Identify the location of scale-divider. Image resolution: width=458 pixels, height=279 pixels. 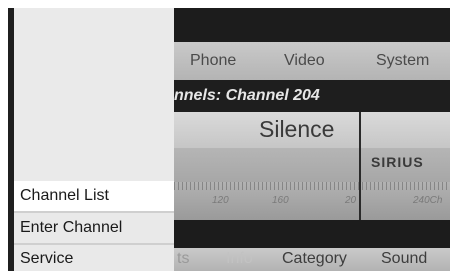
(360, 166).